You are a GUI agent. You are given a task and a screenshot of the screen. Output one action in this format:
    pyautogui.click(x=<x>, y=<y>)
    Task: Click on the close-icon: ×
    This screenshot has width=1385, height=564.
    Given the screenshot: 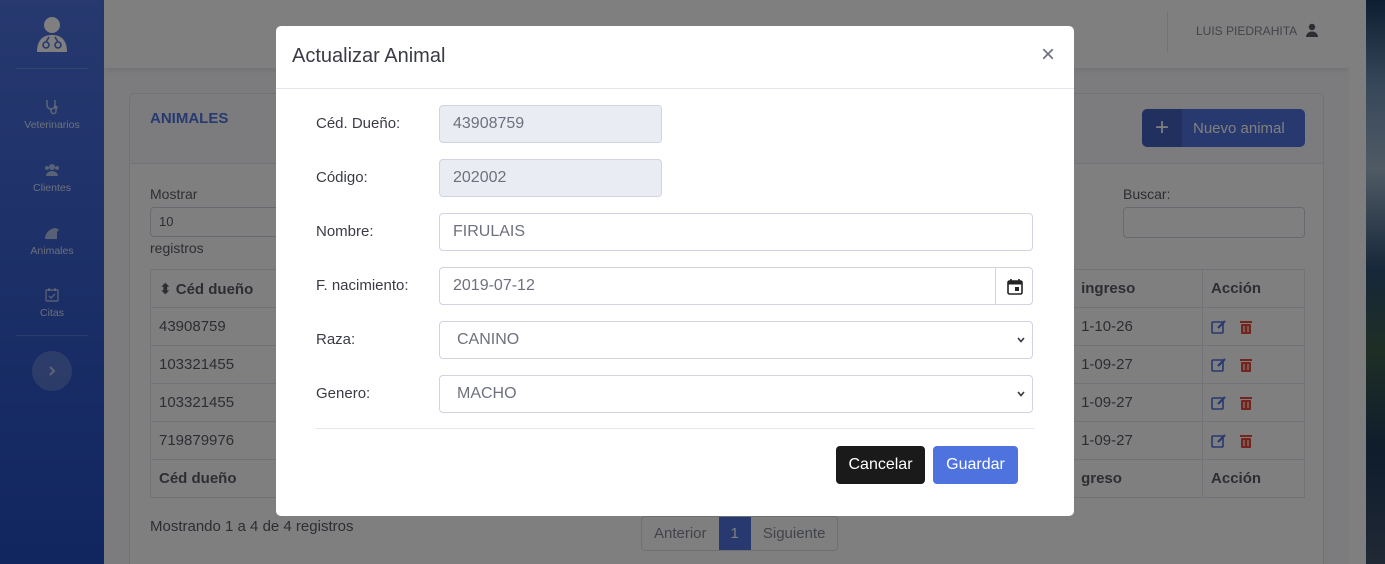 What is the action you would take?
    pyautogui.click(x=1048, y=55)
    